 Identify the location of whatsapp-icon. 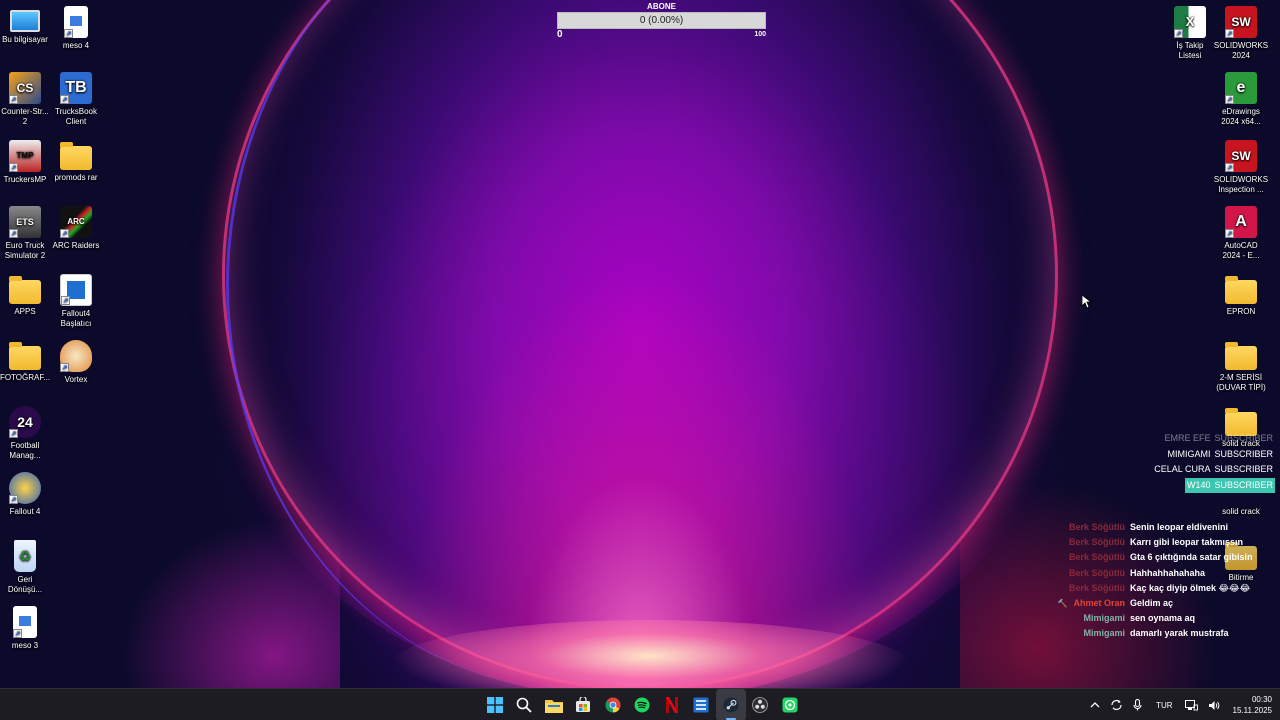
(790, 705).